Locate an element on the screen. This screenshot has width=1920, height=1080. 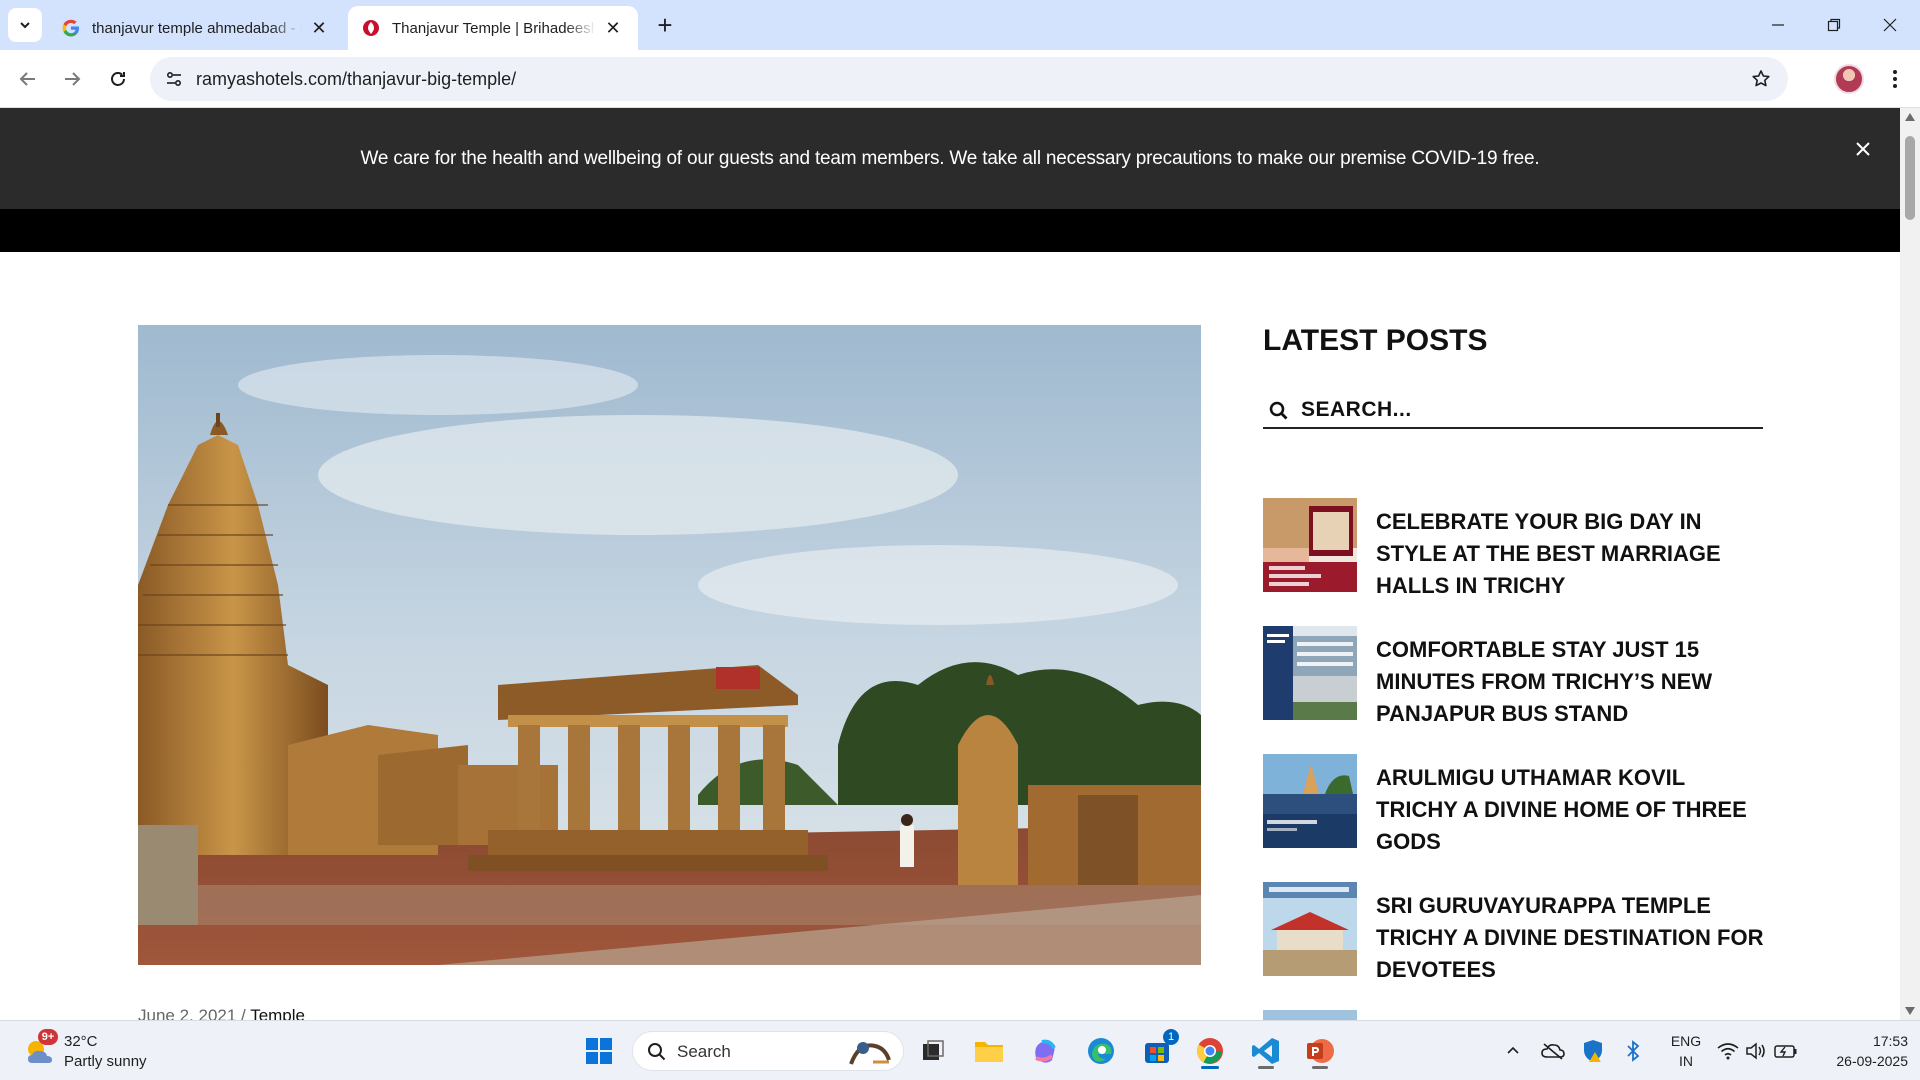
chrome-icon is located at coordinates (1209, 1051).